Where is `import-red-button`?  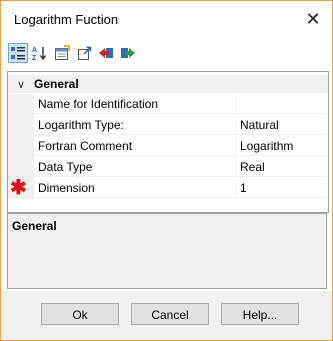 import-red-button is located at coordinates (106, 53).